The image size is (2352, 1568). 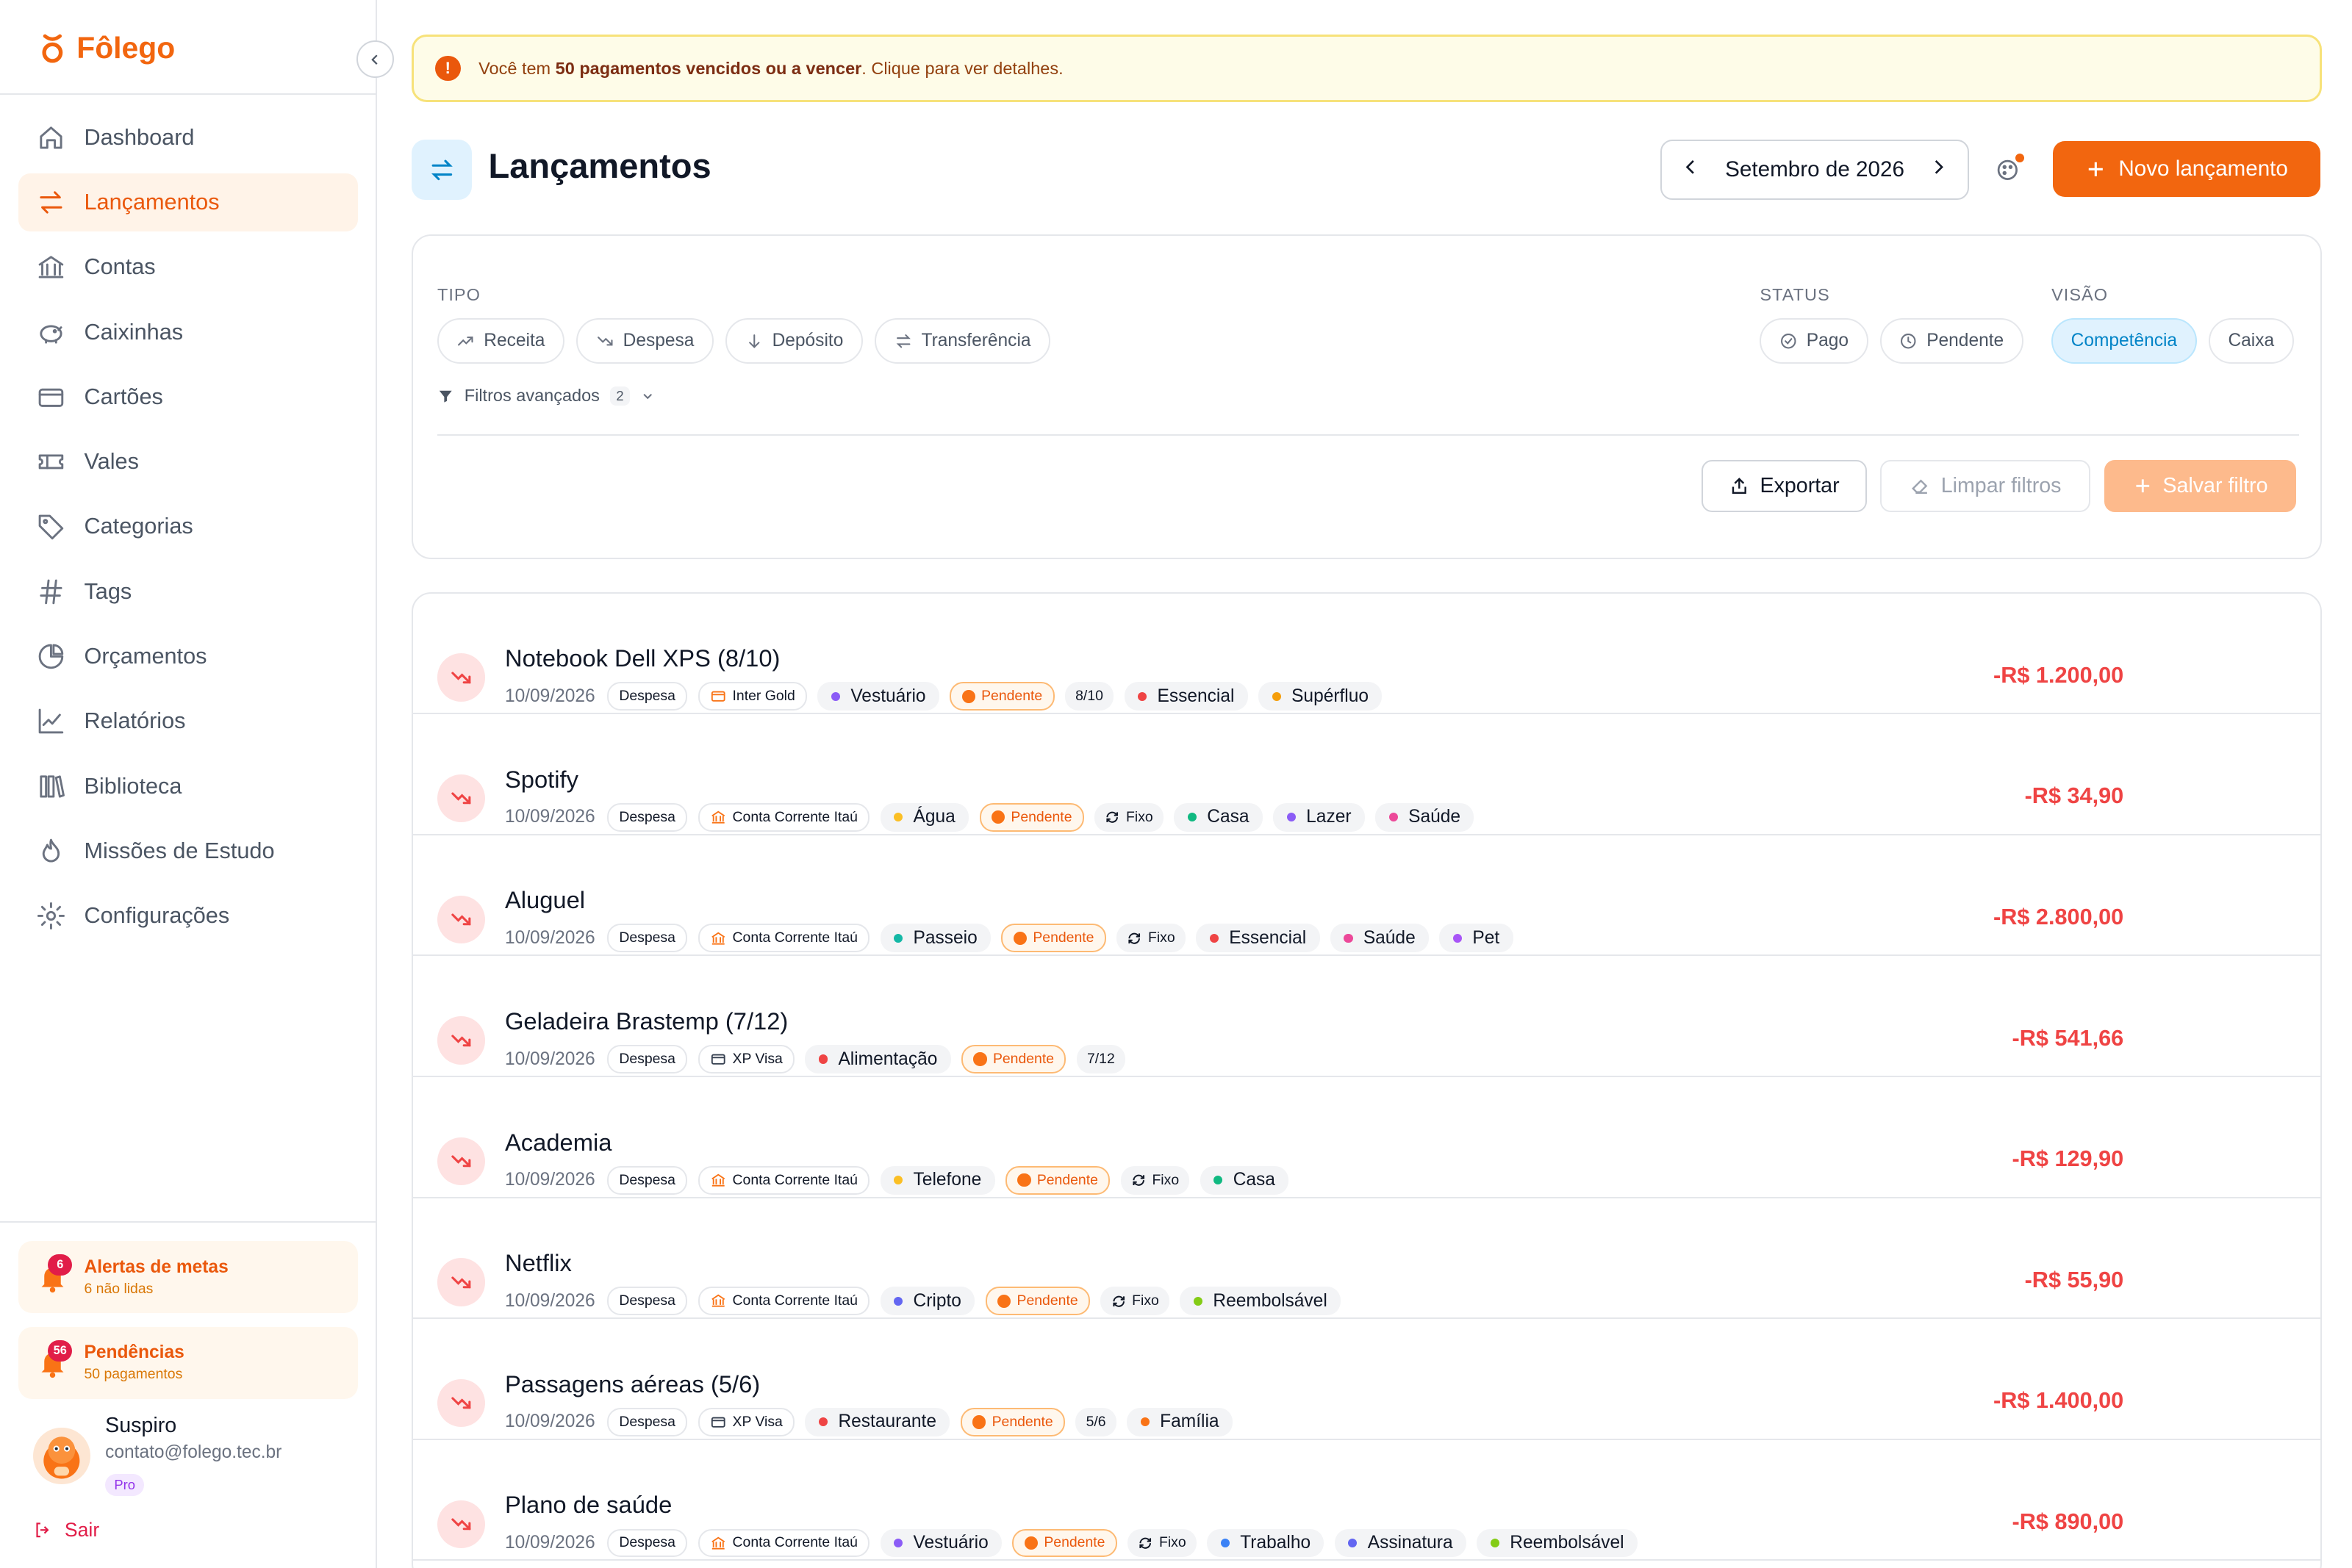 What do you see at coordinates (2124, 341) in the screenshot?
I see `filter-chip-competencia: Competência` at bounding box center [2124, 341].